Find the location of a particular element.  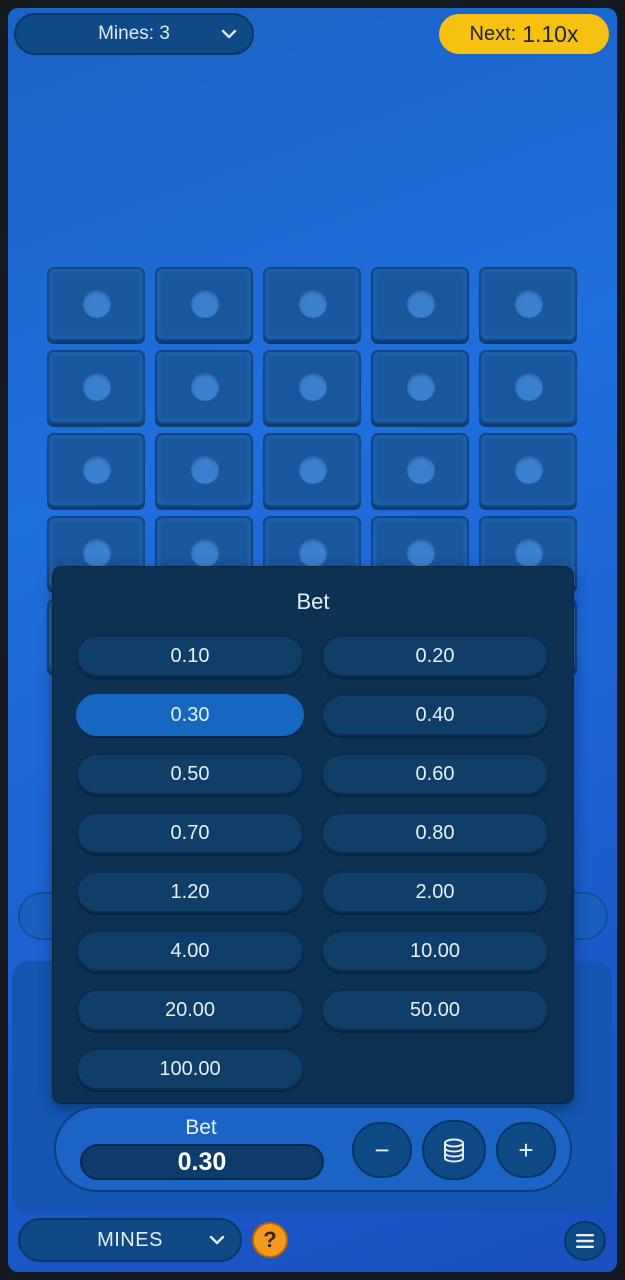

coins-stack-icon is located at coordinates (454, 1150).